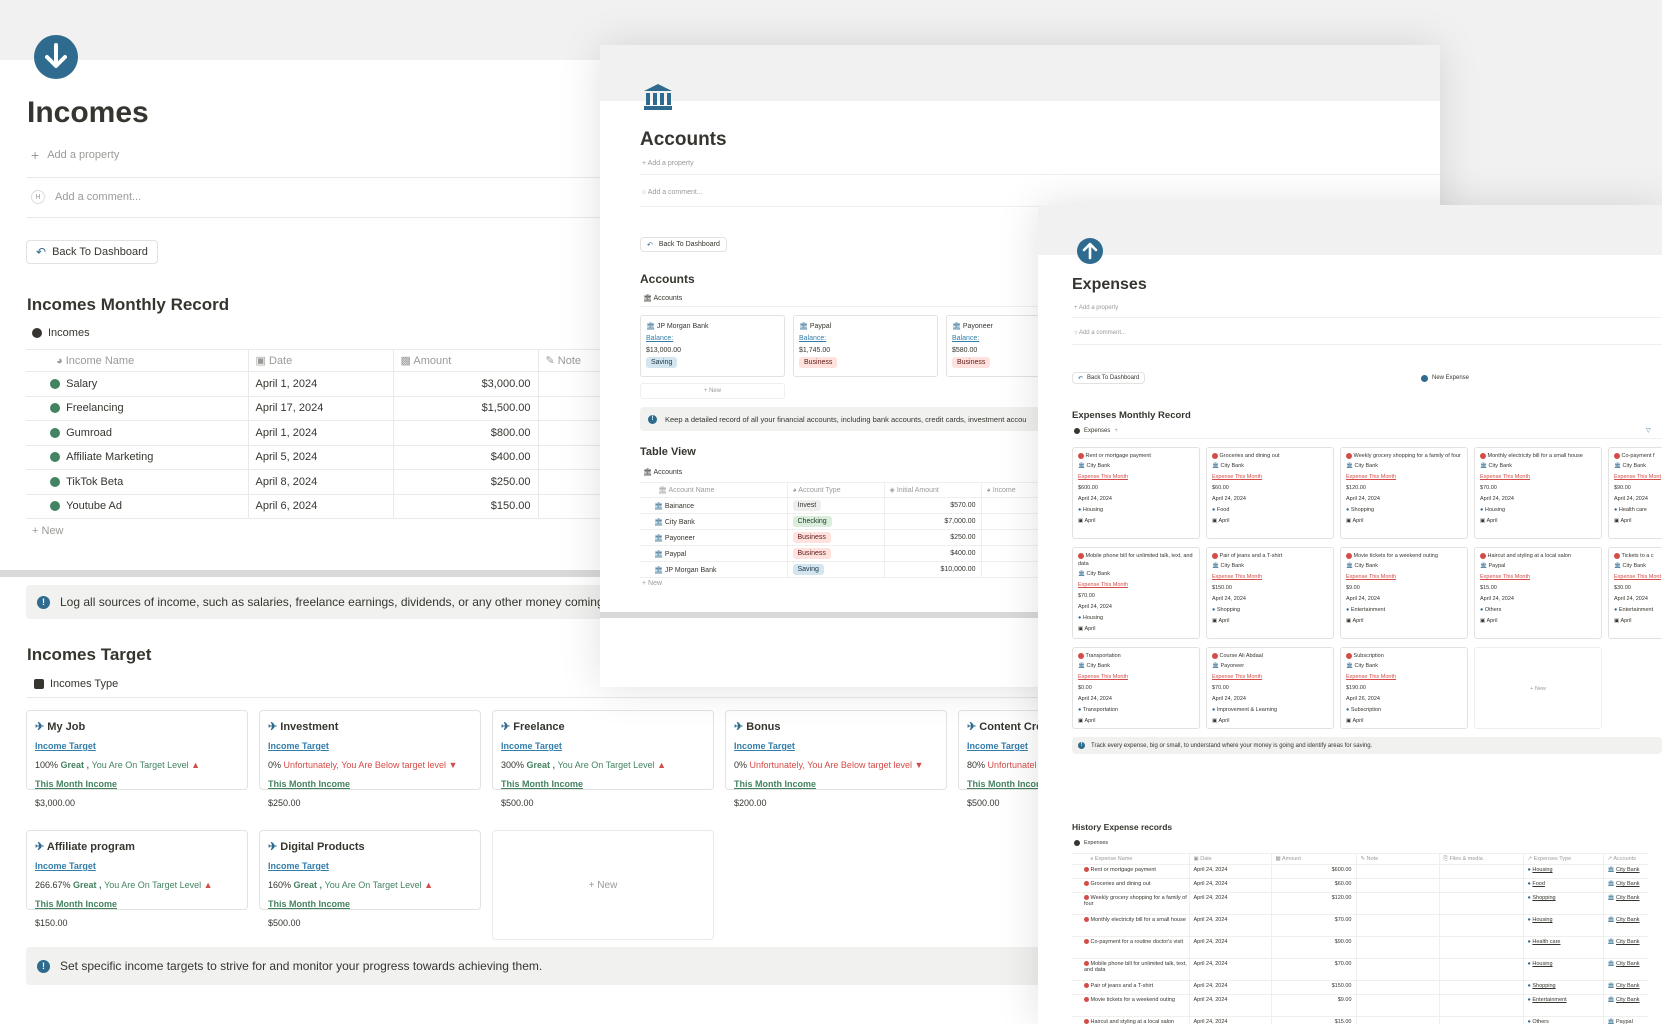  Describe the element at coordinates (61, 333) in the screenshot. I see `database-title: Incomes` at that location.